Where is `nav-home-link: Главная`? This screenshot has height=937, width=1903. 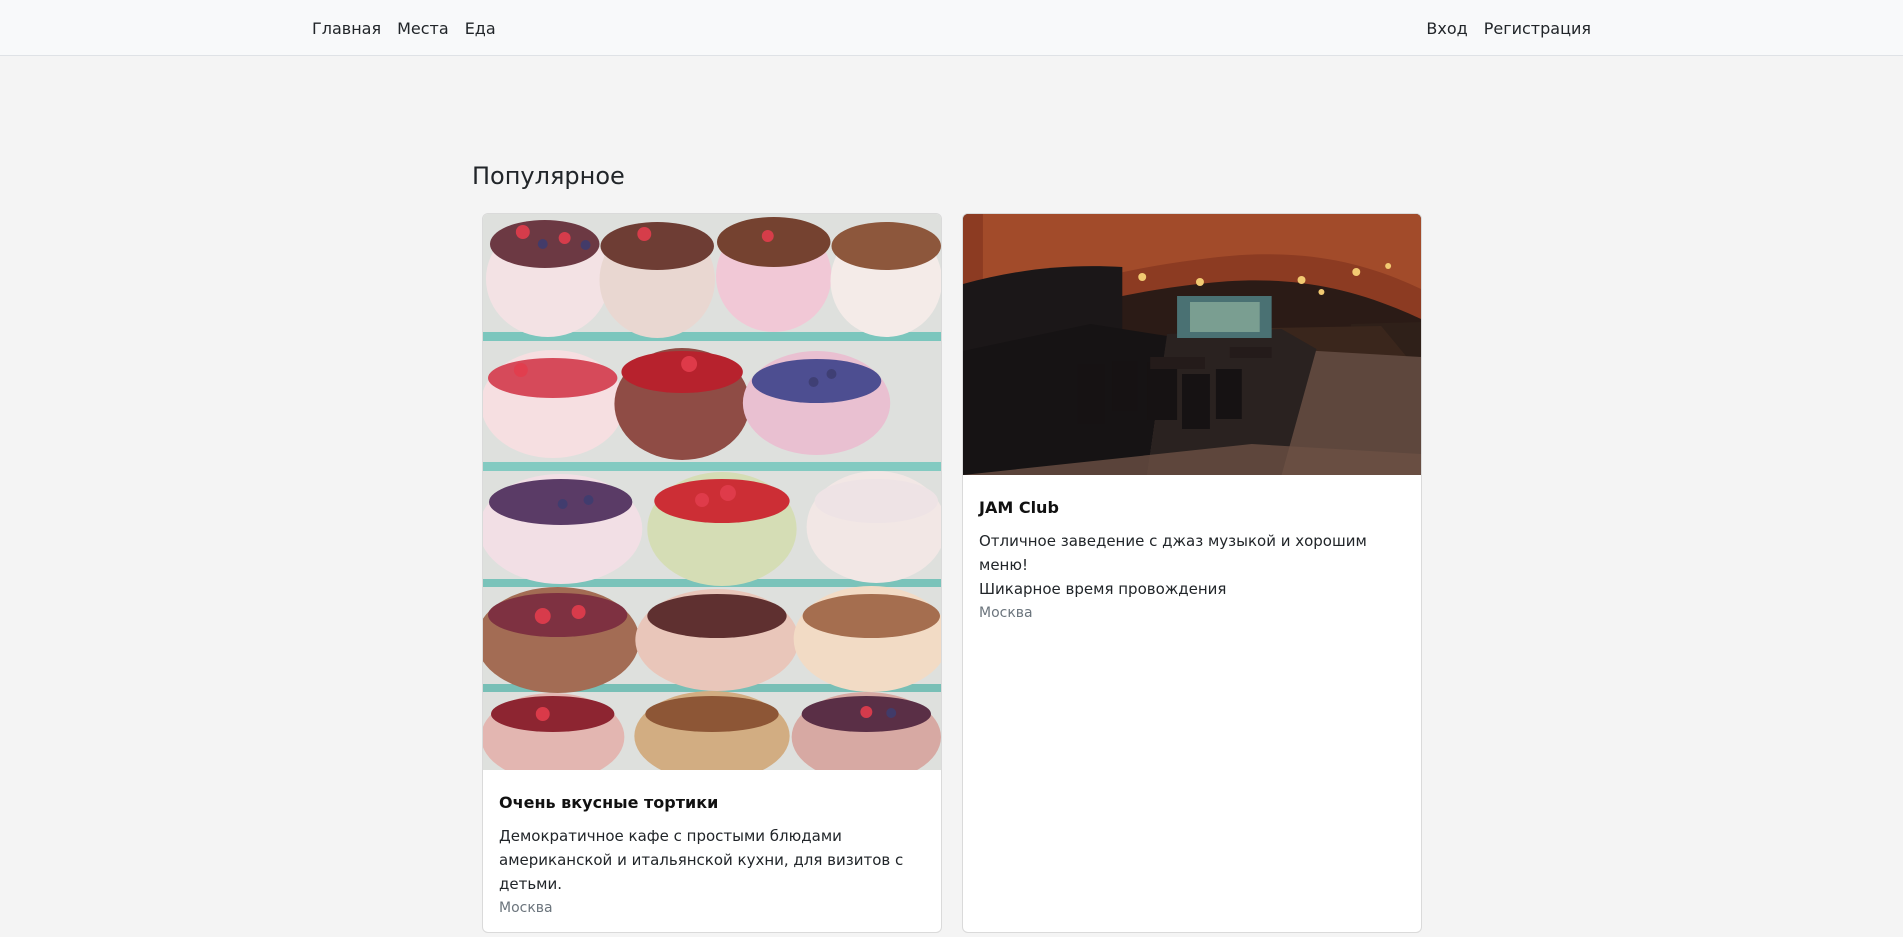 nav-home-link: Главная is located at coordinates (346, 28).